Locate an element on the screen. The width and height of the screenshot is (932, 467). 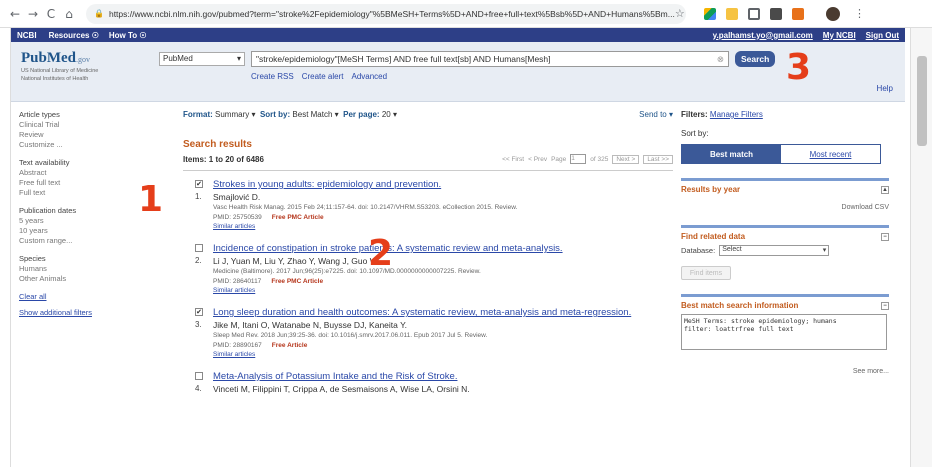
scrollbar is located at coordinates (921, 247).